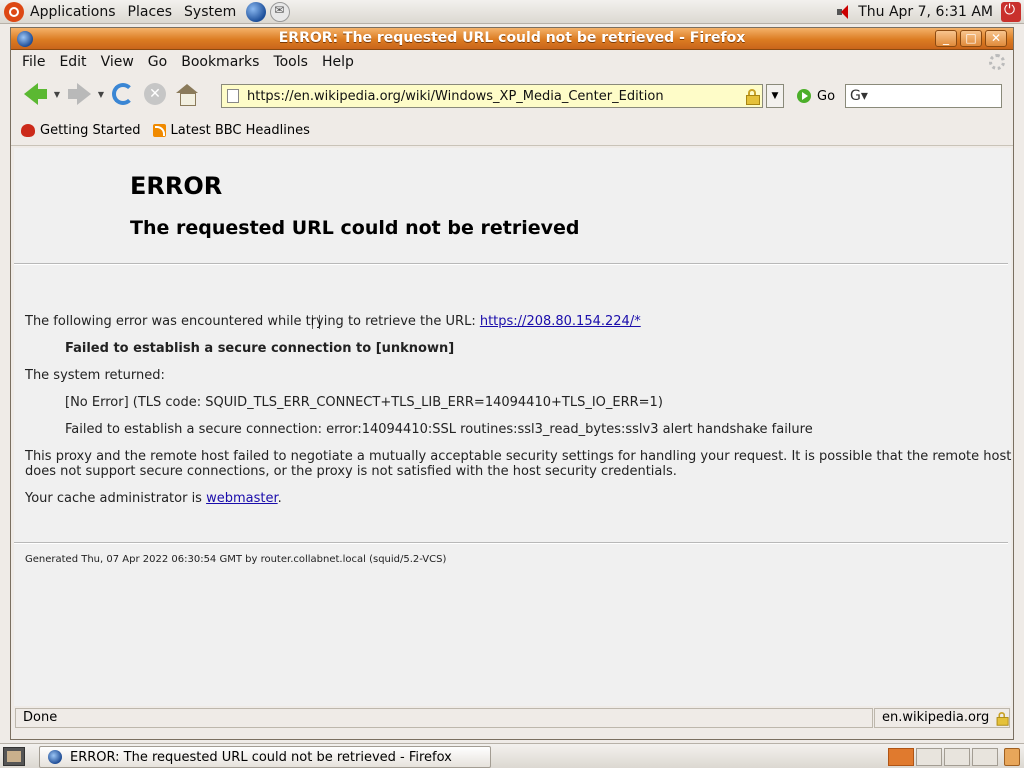 The width and height of the screenshot is (1024, 768). I want to click on bookmark-getting-started: Getting Started, so click(81, 130).